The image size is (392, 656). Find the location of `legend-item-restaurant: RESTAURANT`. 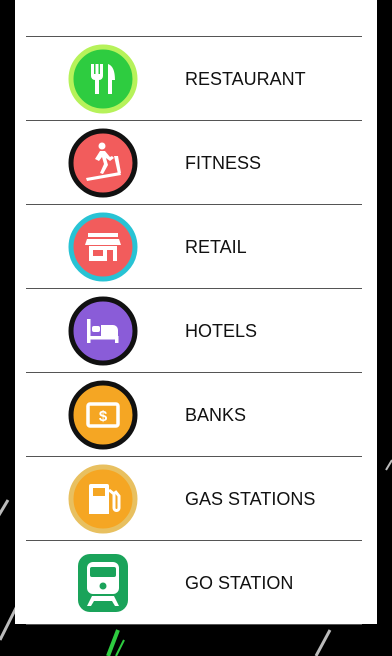

legend-item-restaurant: RESTAURANT is located at coordinates (194, 79).